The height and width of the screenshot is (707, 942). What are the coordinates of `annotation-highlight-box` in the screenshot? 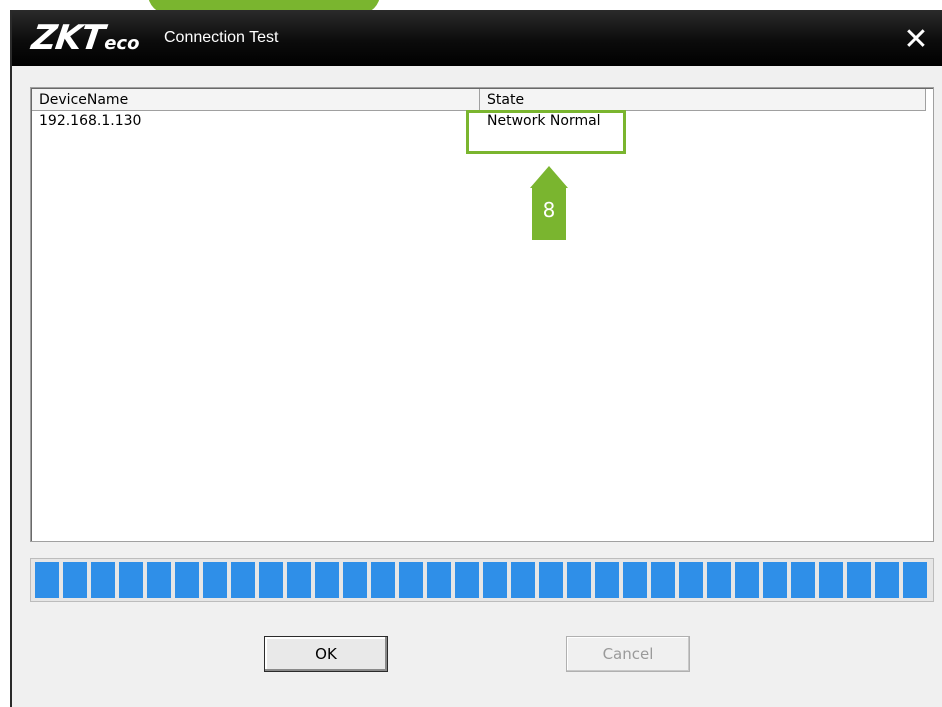 It's located at (546, 132).